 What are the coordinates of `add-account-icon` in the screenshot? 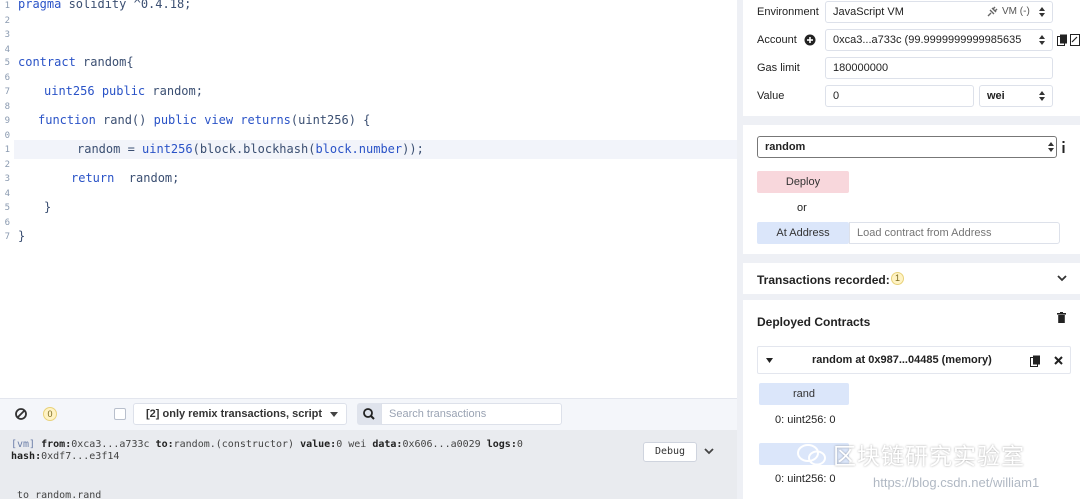 It's located at (810, 40).